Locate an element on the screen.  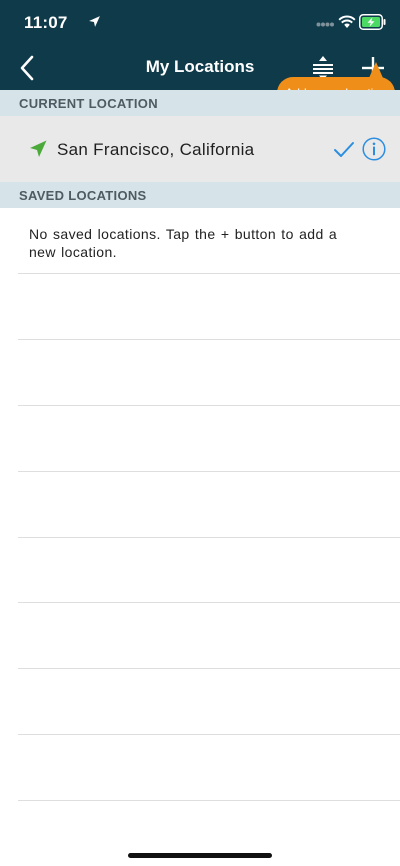
location-services-icon is located at coordinates (94, 21).